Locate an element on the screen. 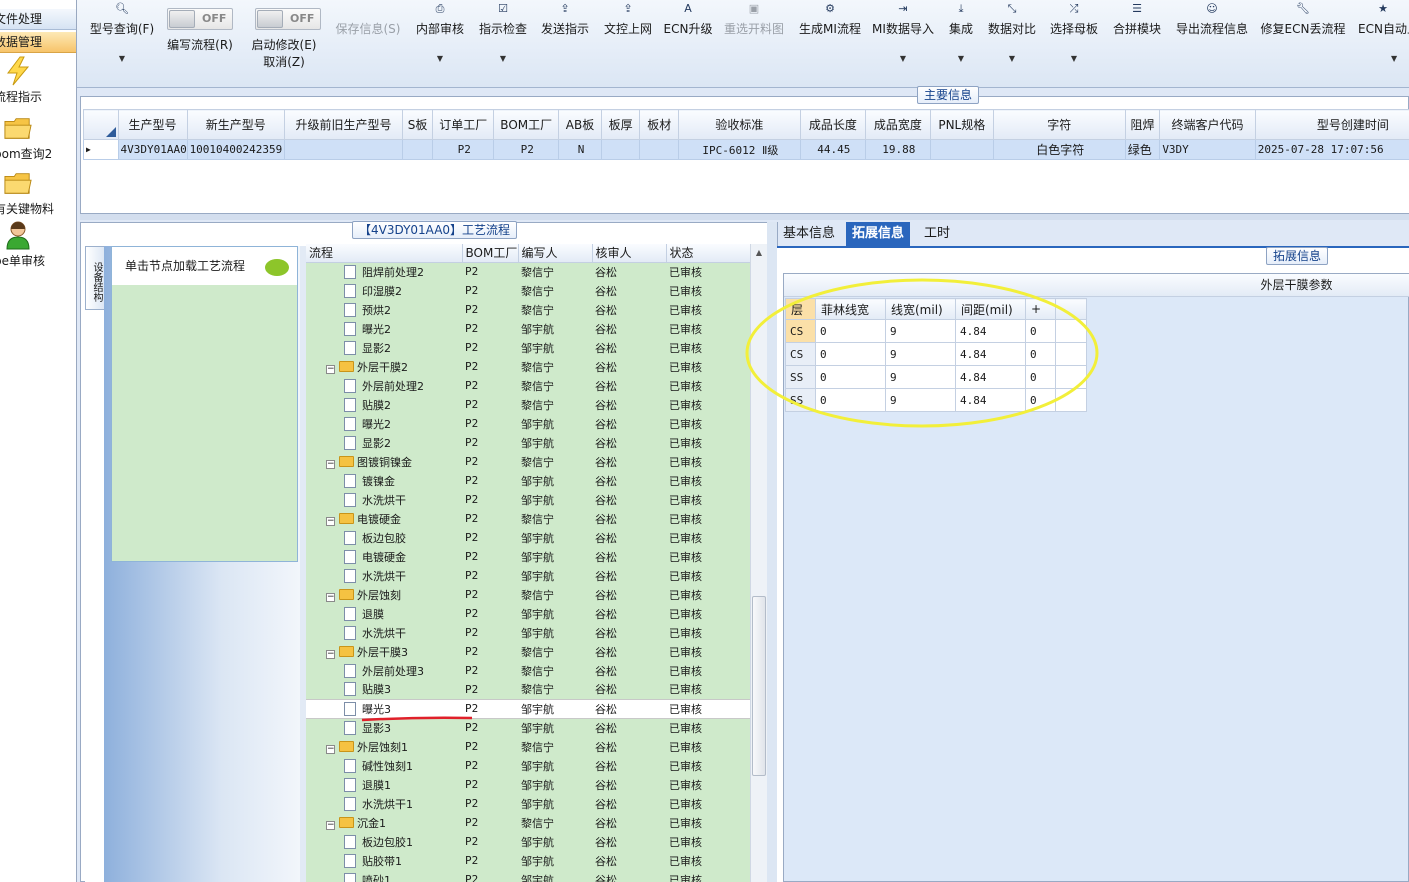 The width and height of the screenshot is (1409, 882). col-header: 菲林线宽 is located at coordinates (850, 309).